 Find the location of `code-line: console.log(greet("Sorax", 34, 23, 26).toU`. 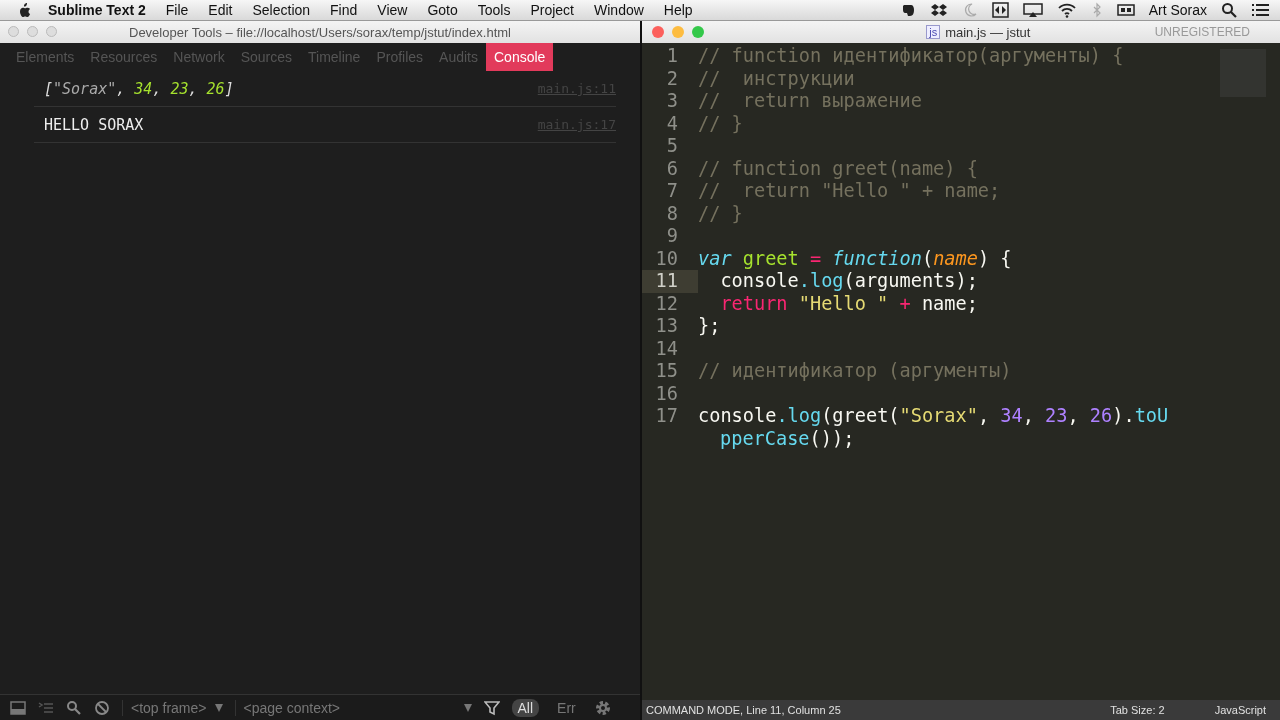

code-line: console.log(greet("Sorax", 34, 23, 26).toU is located at coordinates (933, 416).